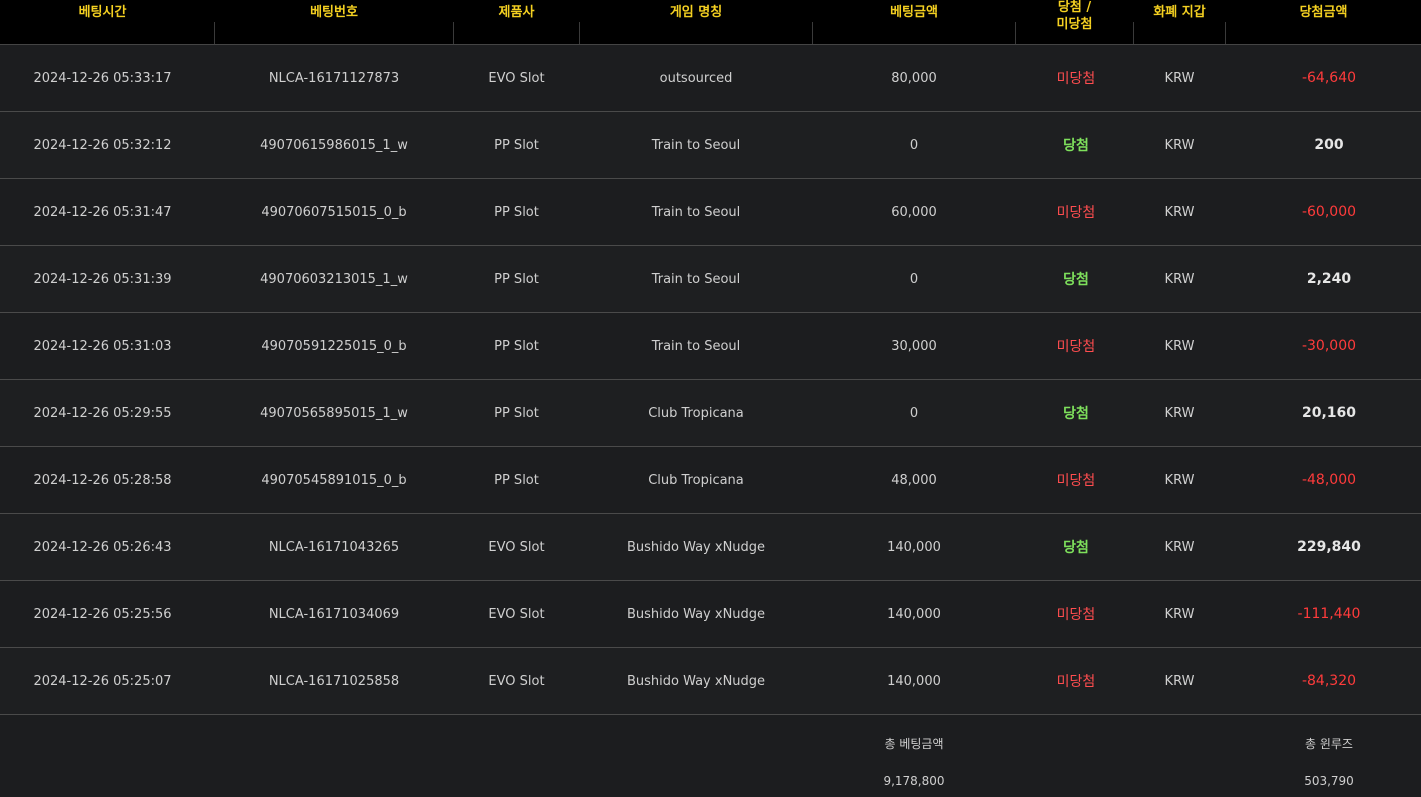  Describe the element at coordinates (1329, 145) in the screenshot. I see `cell-win-amount: 200` at that location.